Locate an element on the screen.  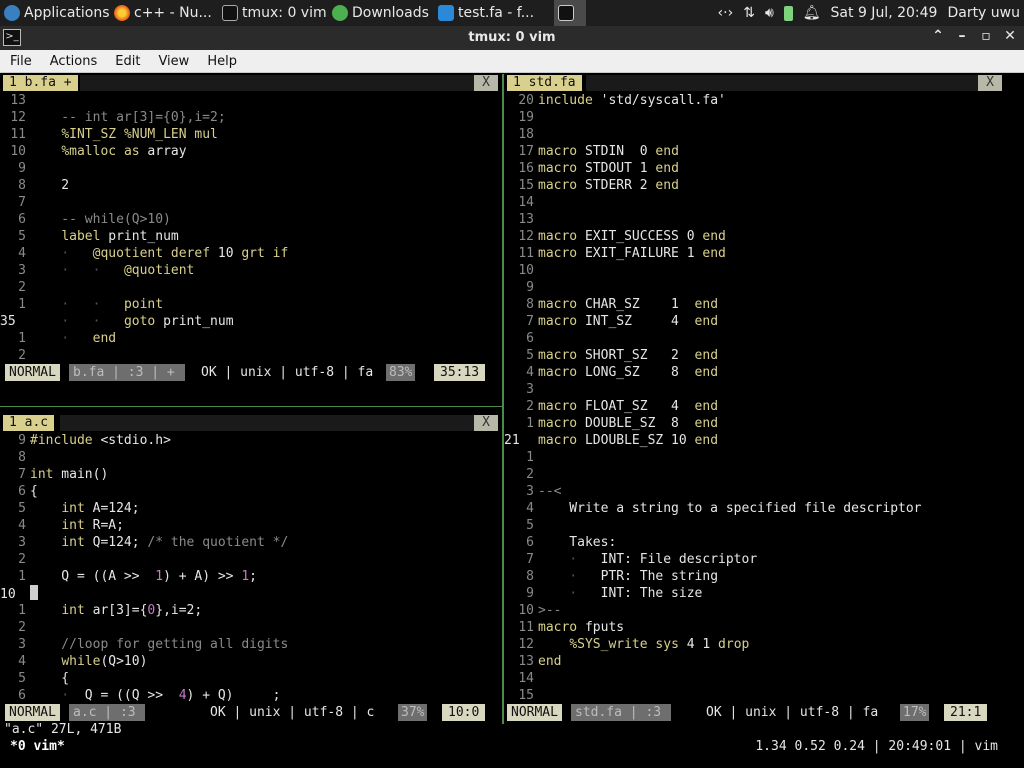
close-tab-button: X is located at coordinates (486, 423).